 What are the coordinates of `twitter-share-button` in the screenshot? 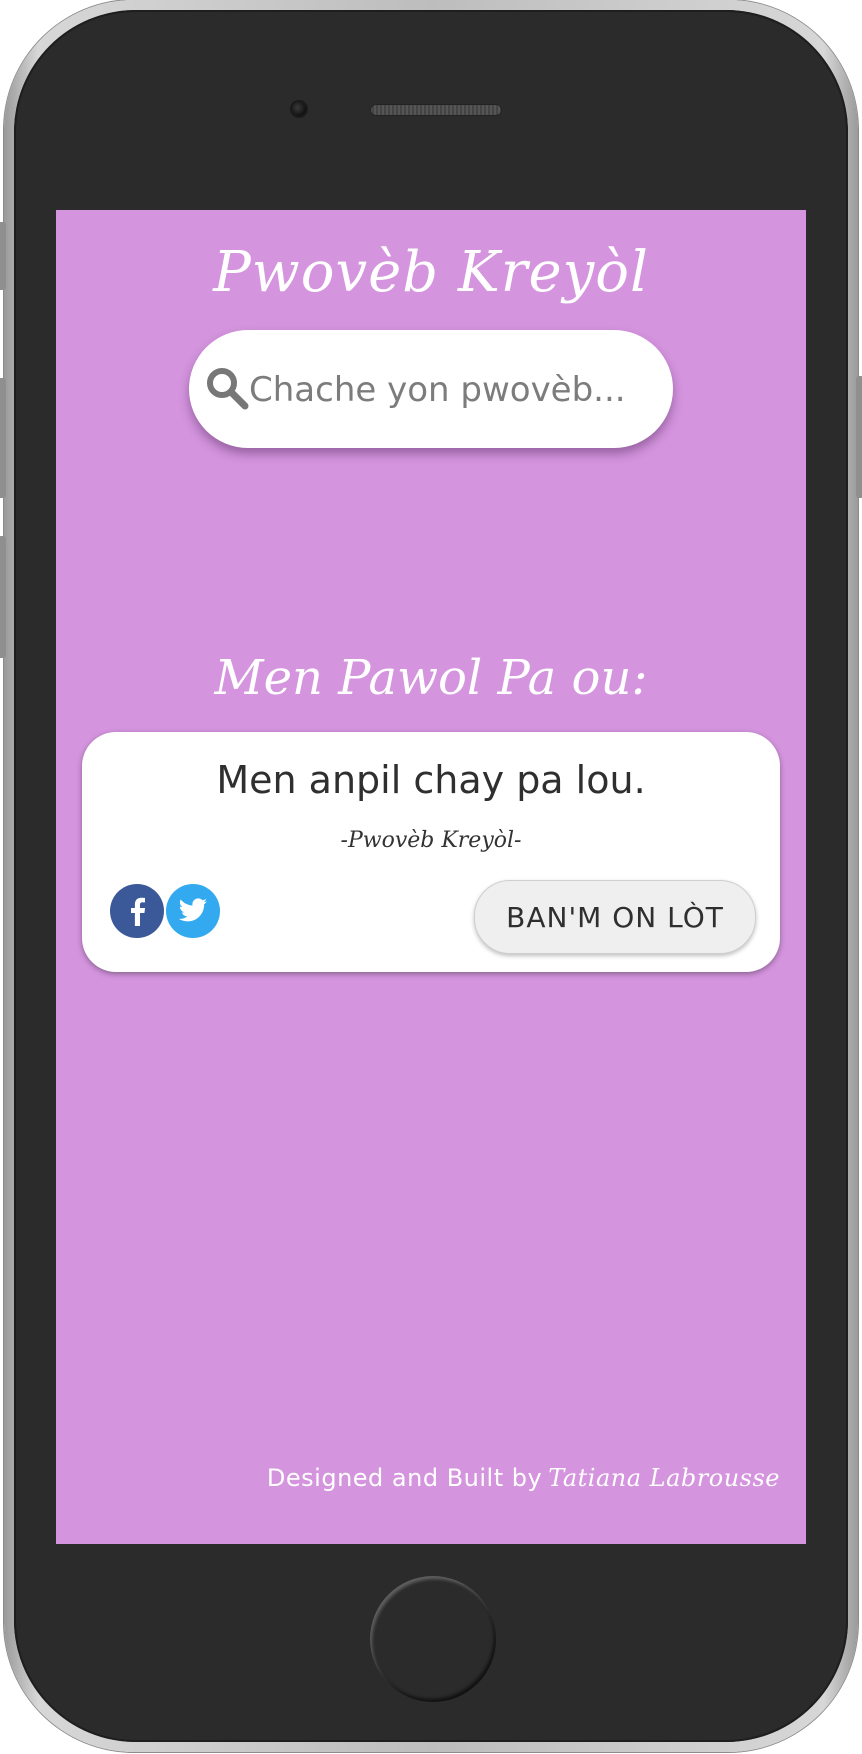 It's located at (193, 911).